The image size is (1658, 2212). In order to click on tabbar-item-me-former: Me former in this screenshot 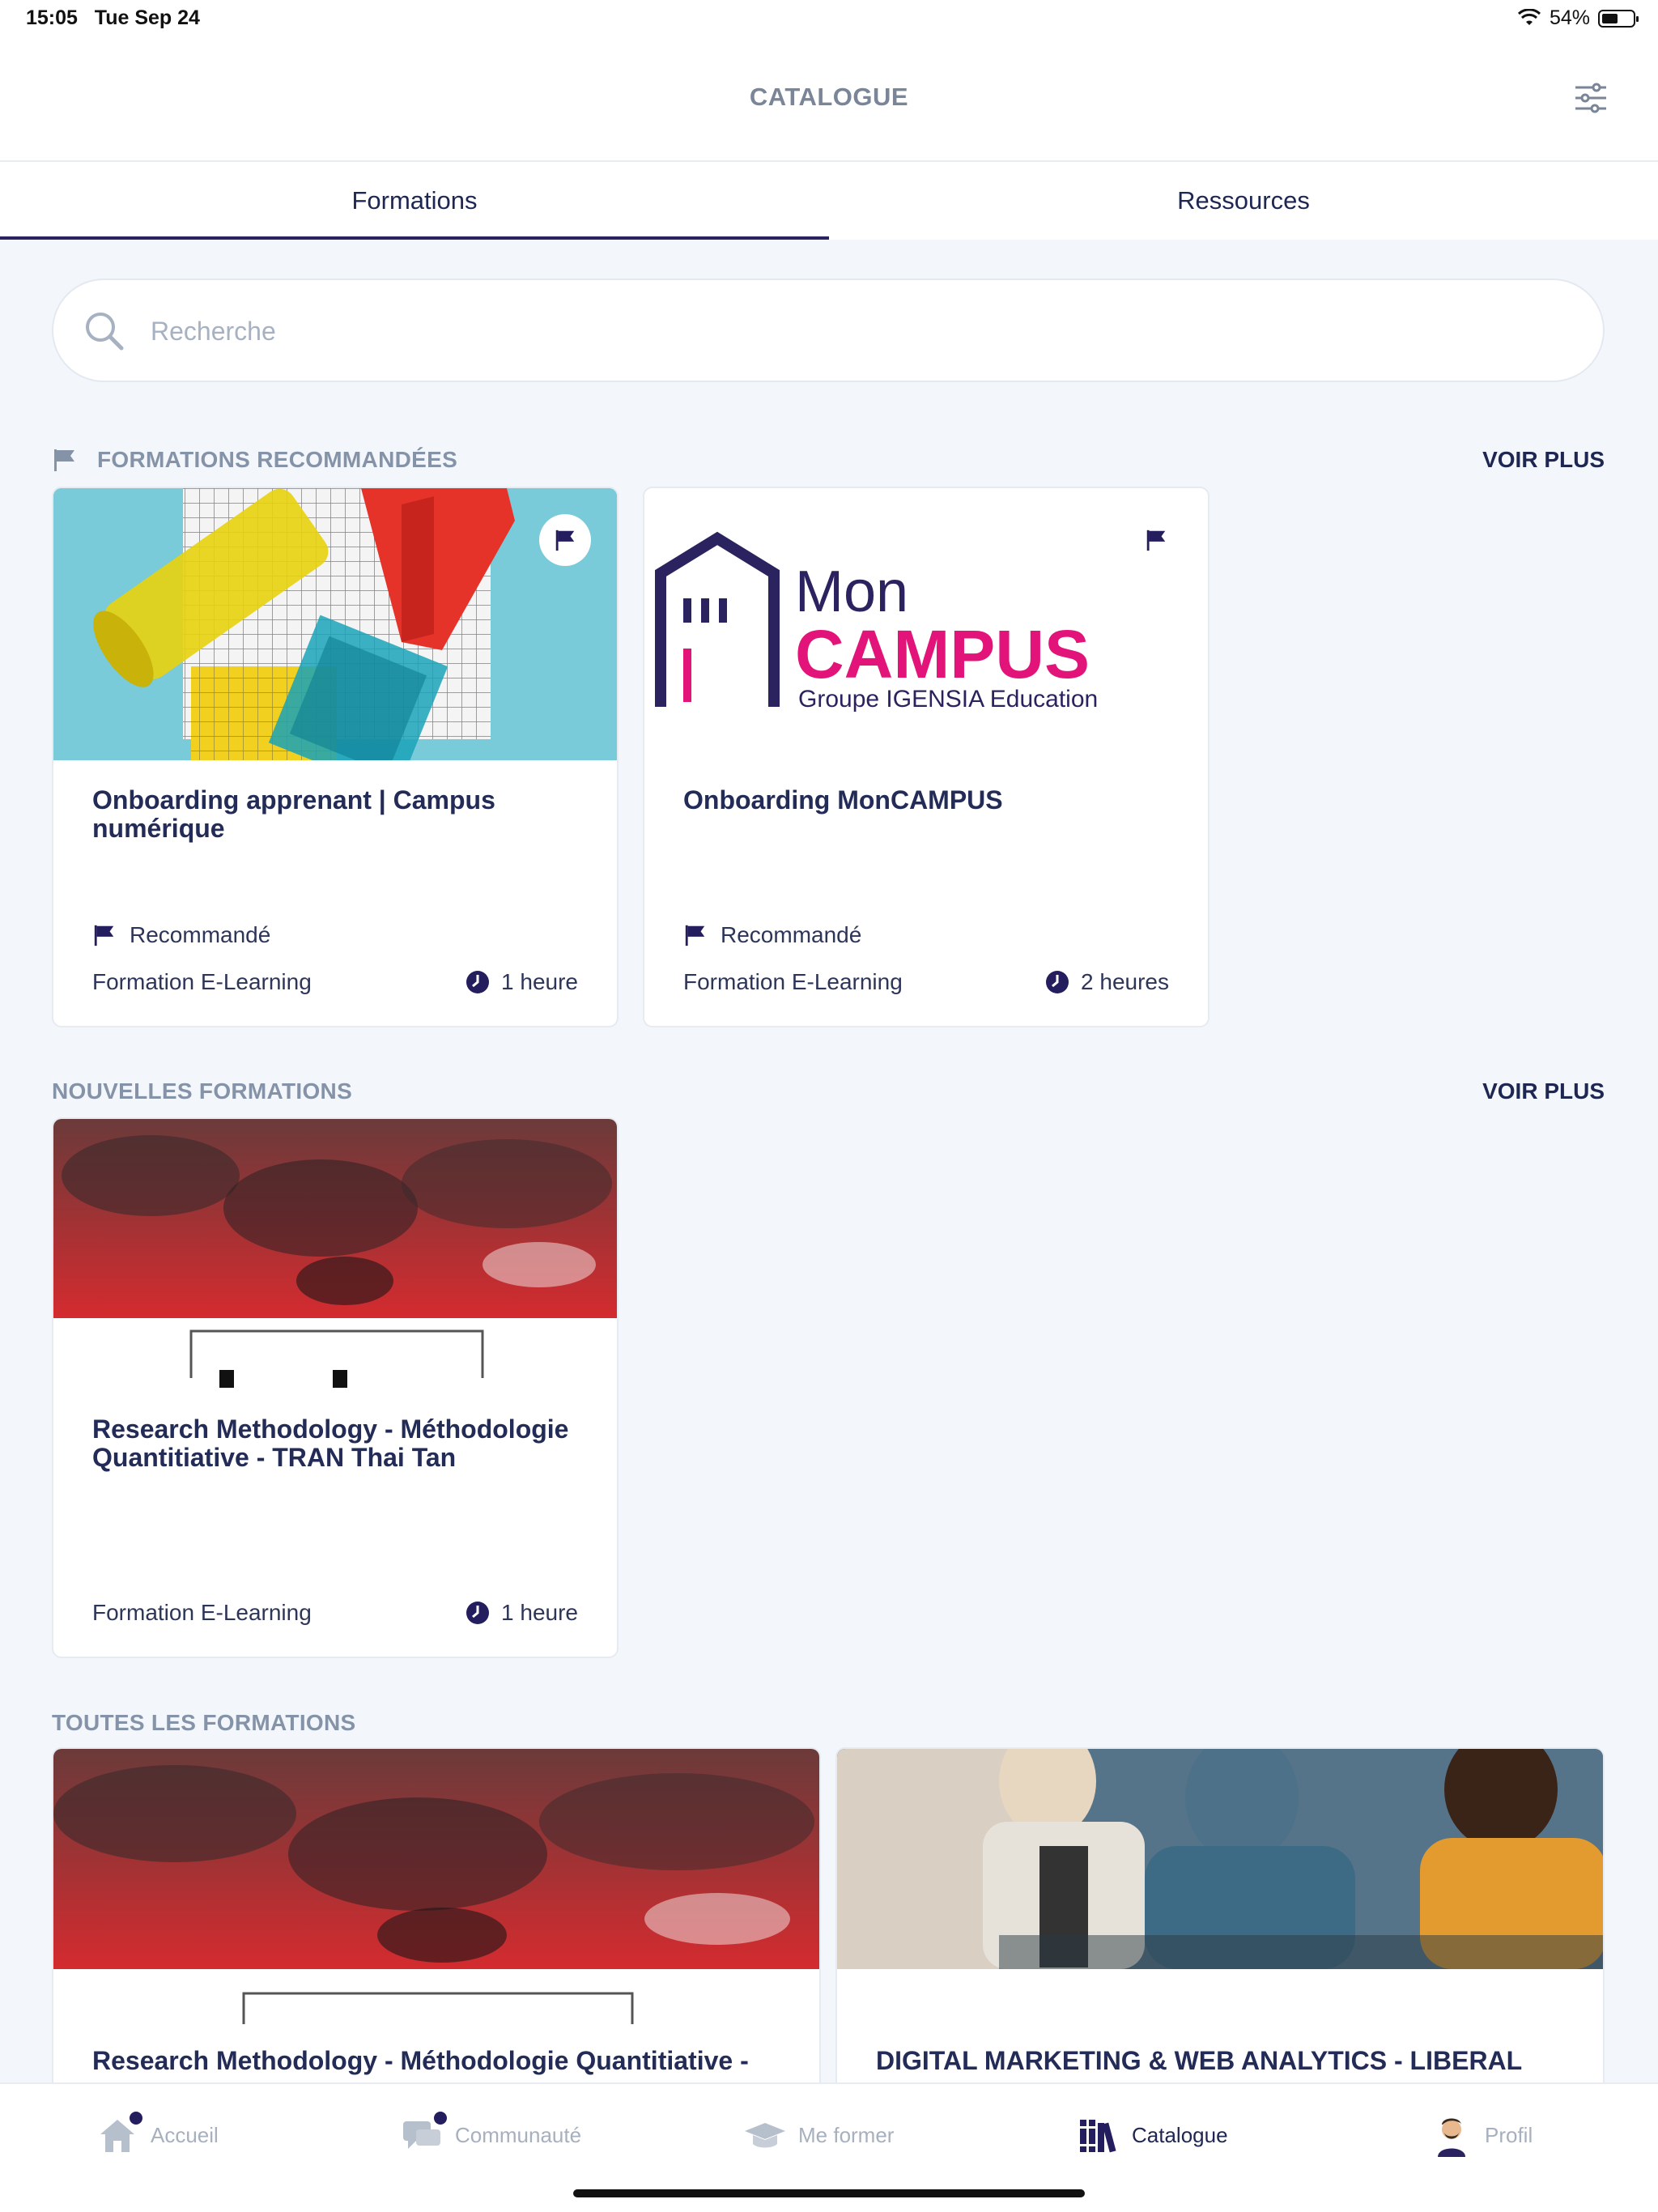, I will do `click(818, 2135)`.